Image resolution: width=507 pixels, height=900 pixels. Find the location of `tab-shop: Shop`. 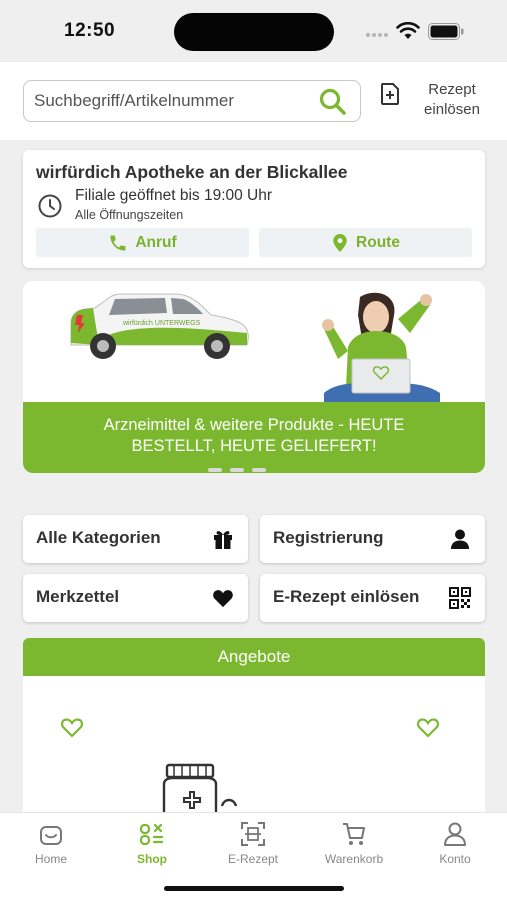

tab-shop: Shop is located at coordinates (152, 843).